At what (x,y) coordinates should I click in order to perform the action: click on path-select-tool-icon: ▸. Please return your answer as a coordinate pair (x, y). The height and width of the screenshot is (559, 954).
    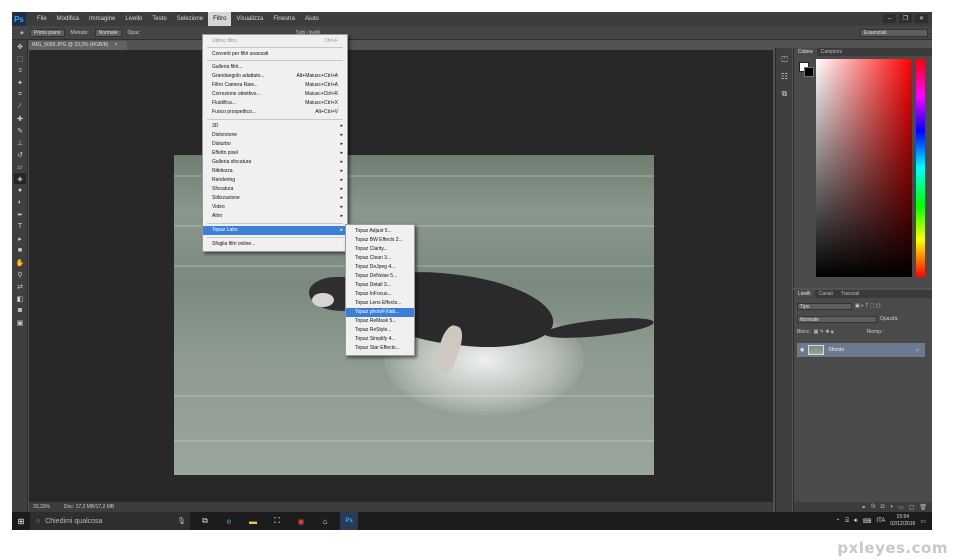
    Looking at the image, I should click on (20, 238).